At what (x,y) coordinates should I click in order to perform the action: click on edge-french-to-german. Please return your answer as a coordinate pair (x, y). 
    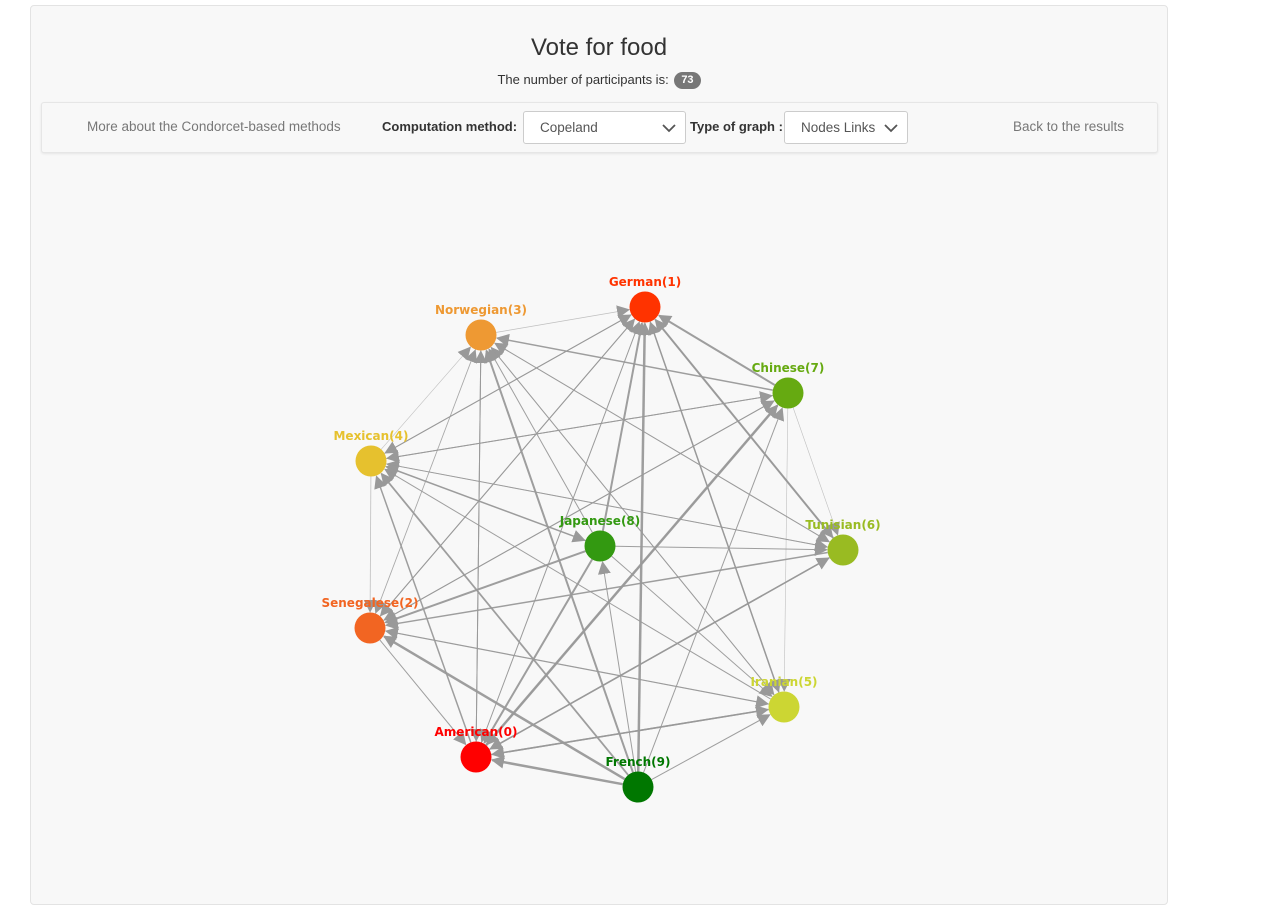
    Looking at the image, I should click on (644, 547).